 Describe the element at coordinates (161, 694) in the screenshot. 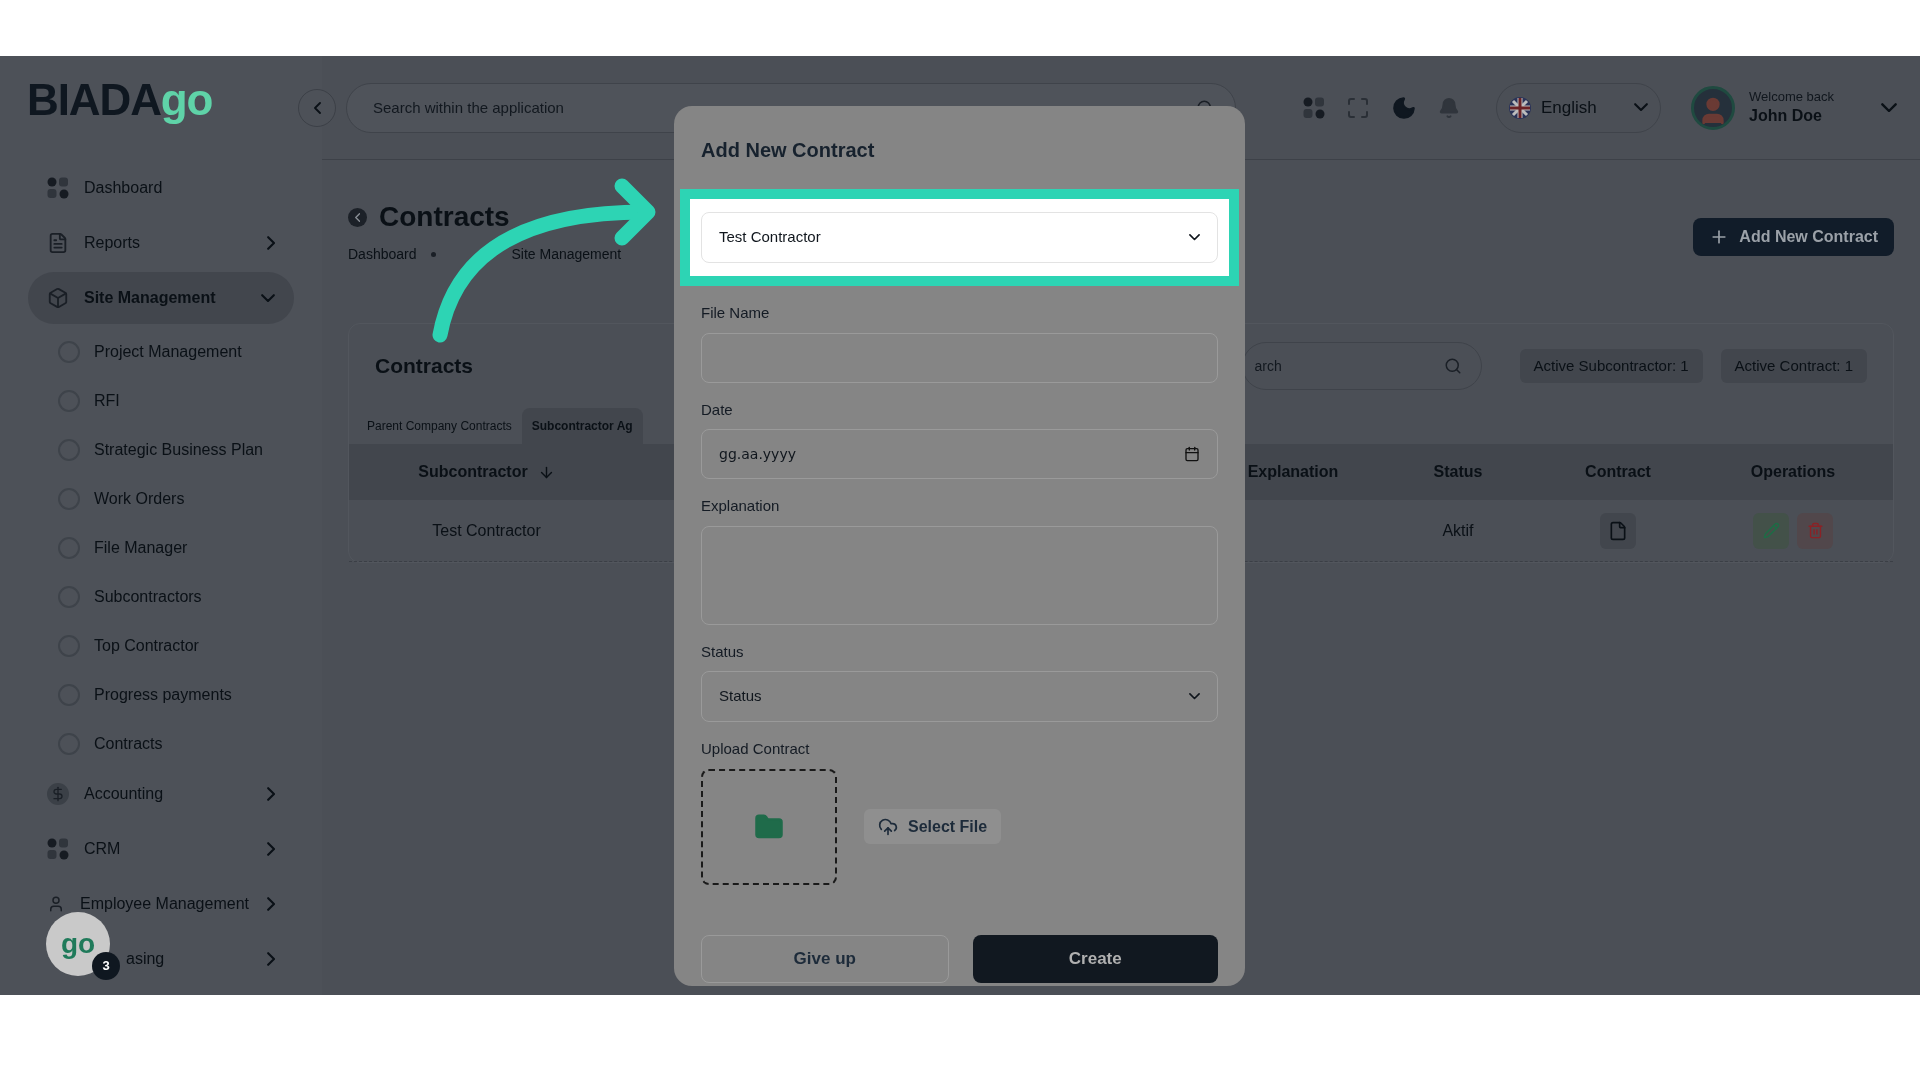

I see `sidebar-subitem: Progress payments` at that location.